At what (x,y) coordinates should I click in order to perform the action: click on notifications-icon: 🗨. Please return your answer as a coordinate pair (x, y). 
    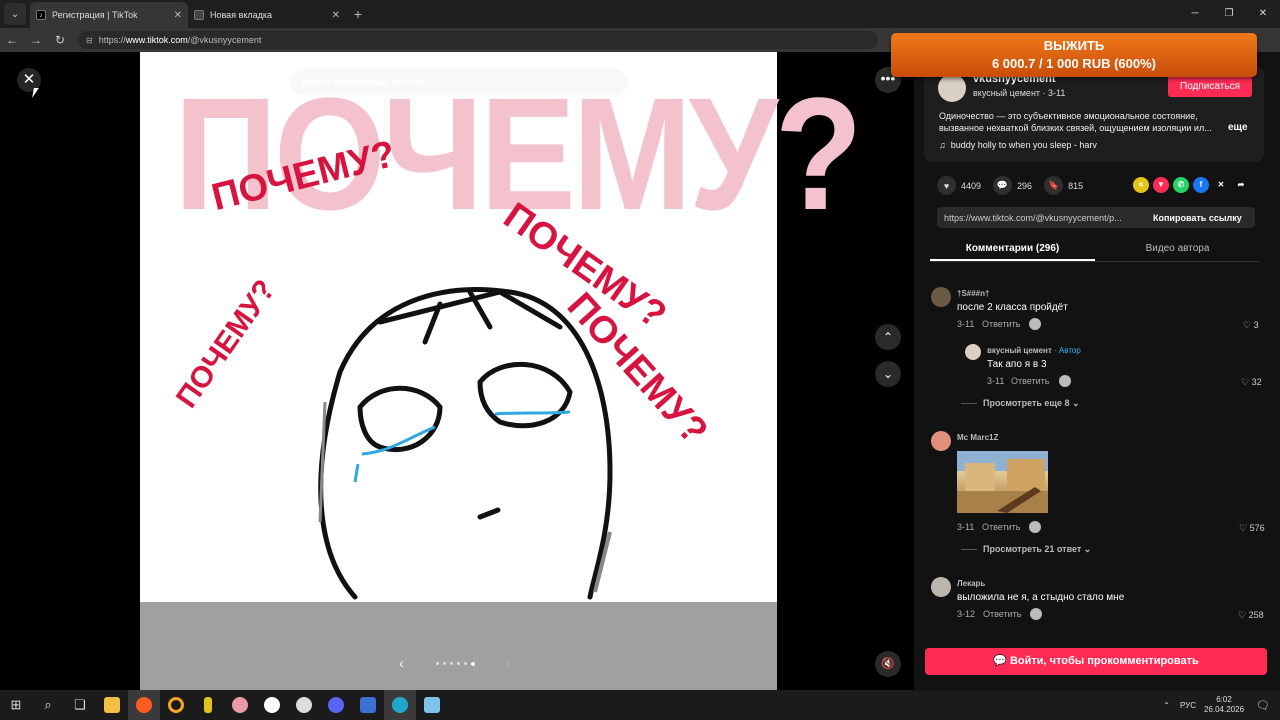
    Looking at the image, I should click on (1263, 705).